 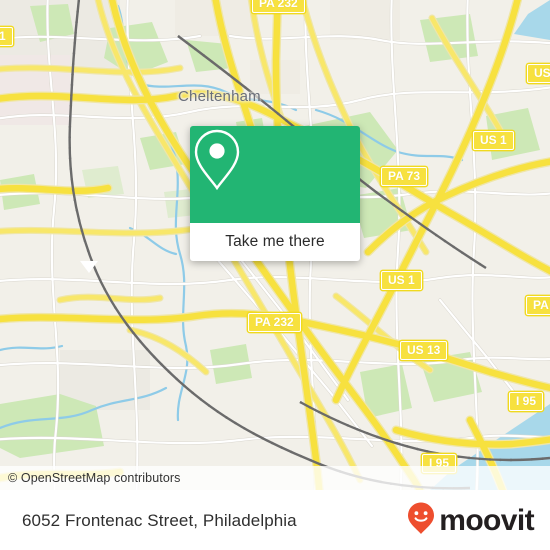 I want to click on moovit-logo: moovit, so click(x=470, y=520).